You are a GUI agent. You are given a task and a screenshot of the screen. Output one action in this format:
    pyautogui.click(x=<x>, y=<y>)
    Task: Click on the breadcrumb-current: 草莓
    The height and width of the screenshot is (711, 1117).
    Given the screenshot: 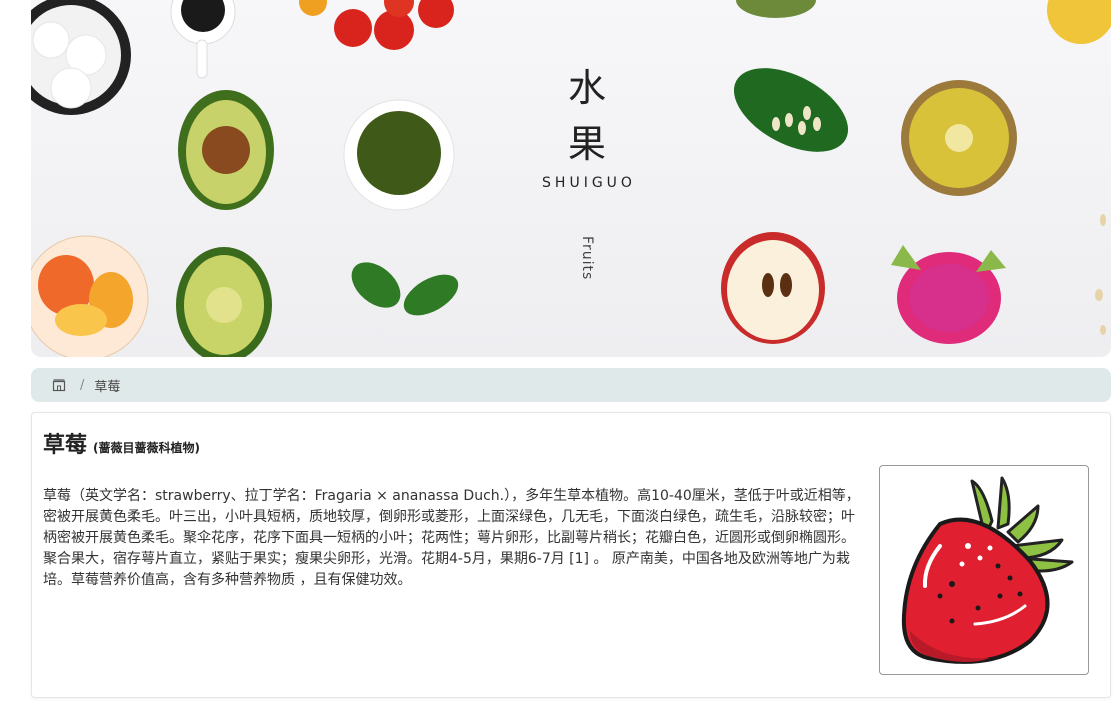 What is the action you would take?
    pyautogui.click(x=107, y=387)
    